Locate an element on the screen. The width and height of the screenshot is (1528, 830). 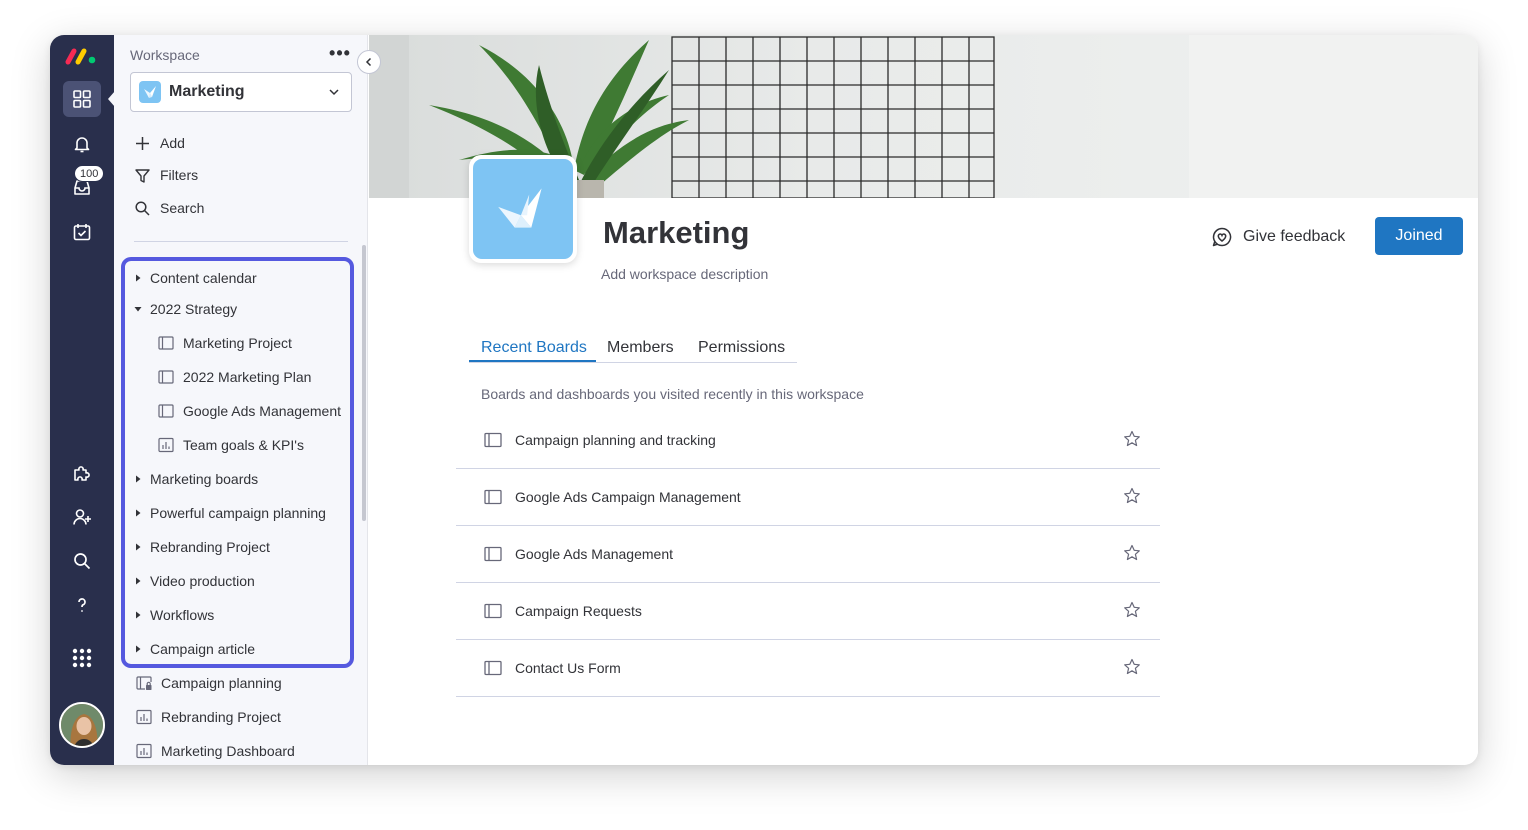
question-mark-icon is located at coordinates (82, 605).